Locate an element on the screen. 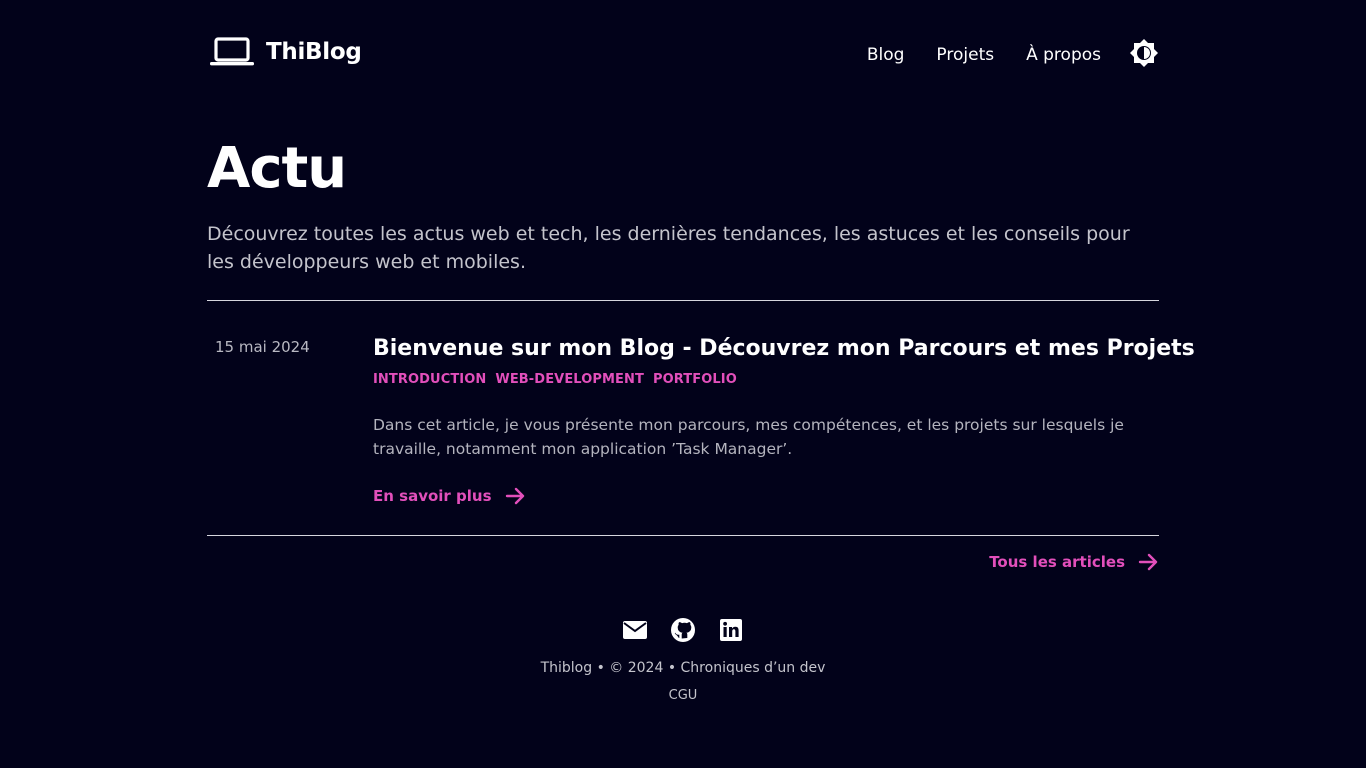 The image size is (1366, 768). github-icon is located at coordinates (683, 632).